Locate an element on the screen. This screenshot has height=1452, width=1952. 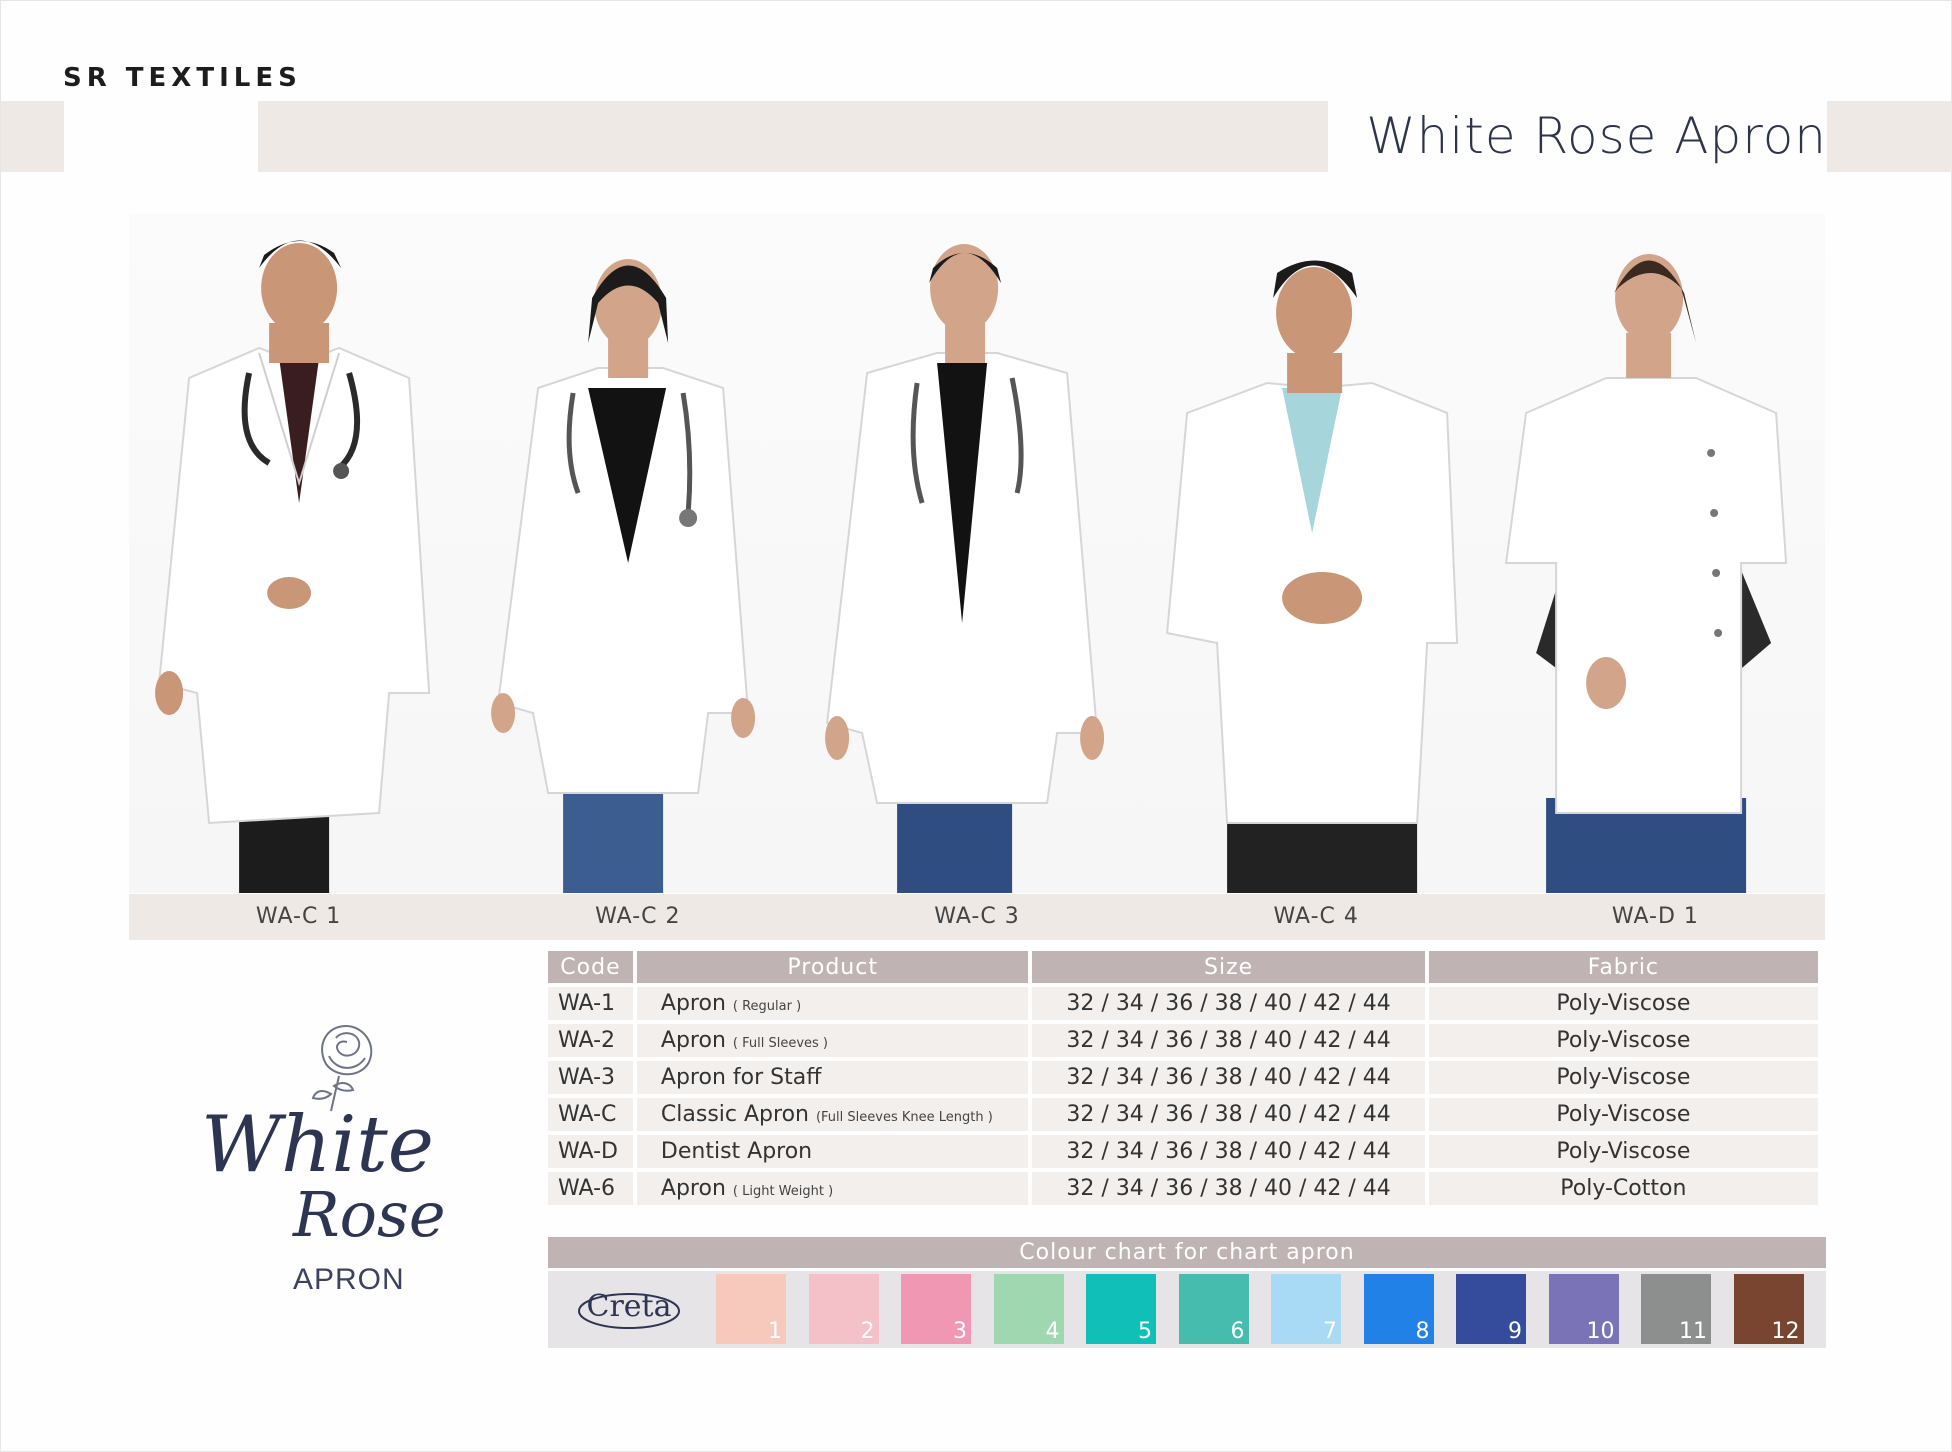
product-note: ( Full Sleeves ) is located at coordinates (780, 1043).